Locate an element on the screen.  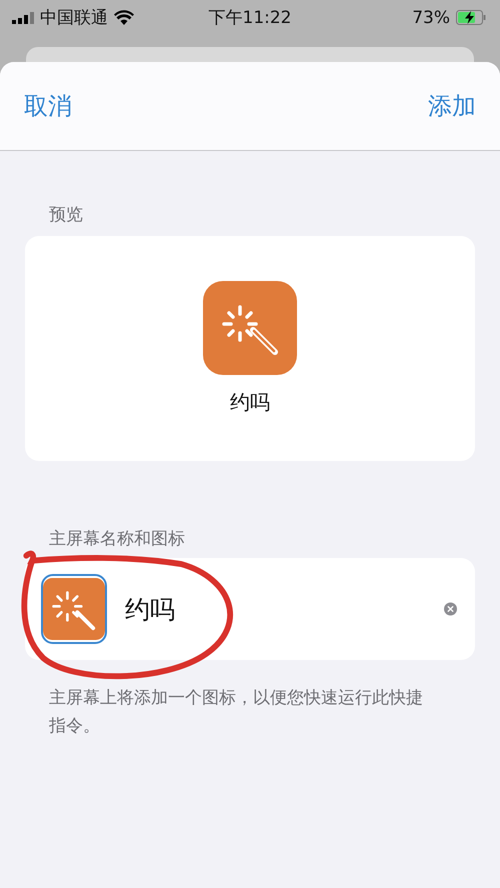
magic-wand-icon is located at coordinates (250, 328).